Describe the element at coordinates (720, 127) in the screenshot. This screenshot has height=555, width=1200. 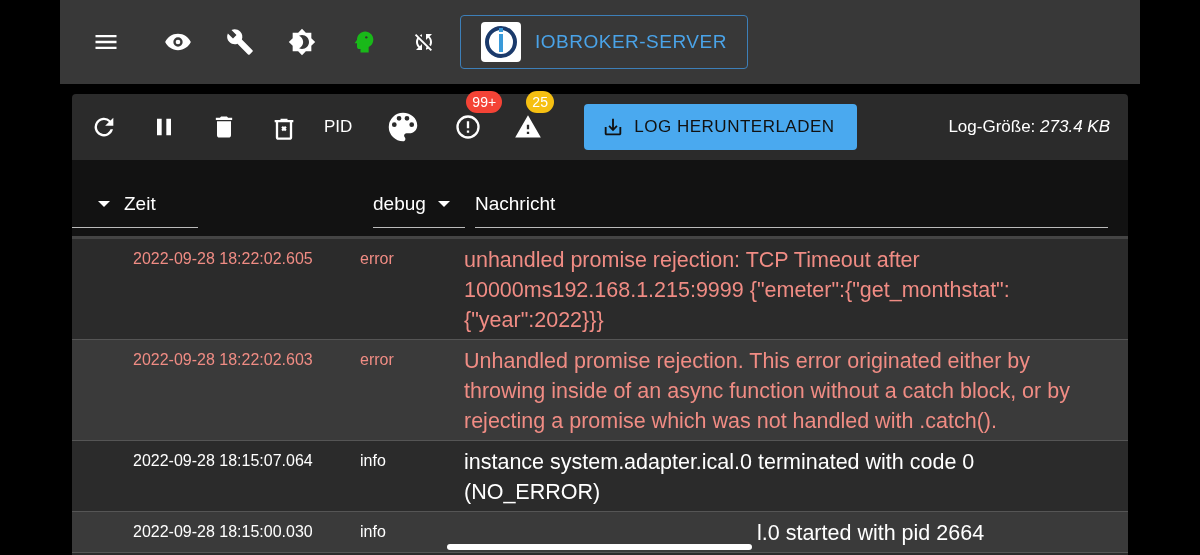
I see `download-button: LOG HERUNTERLADEN` at that location.